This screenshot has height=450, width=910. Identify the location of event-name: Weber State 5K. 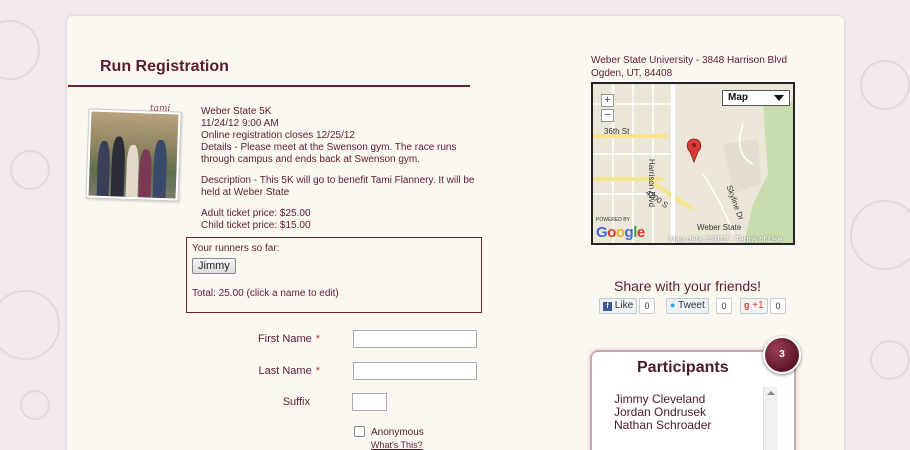
(236, 111).